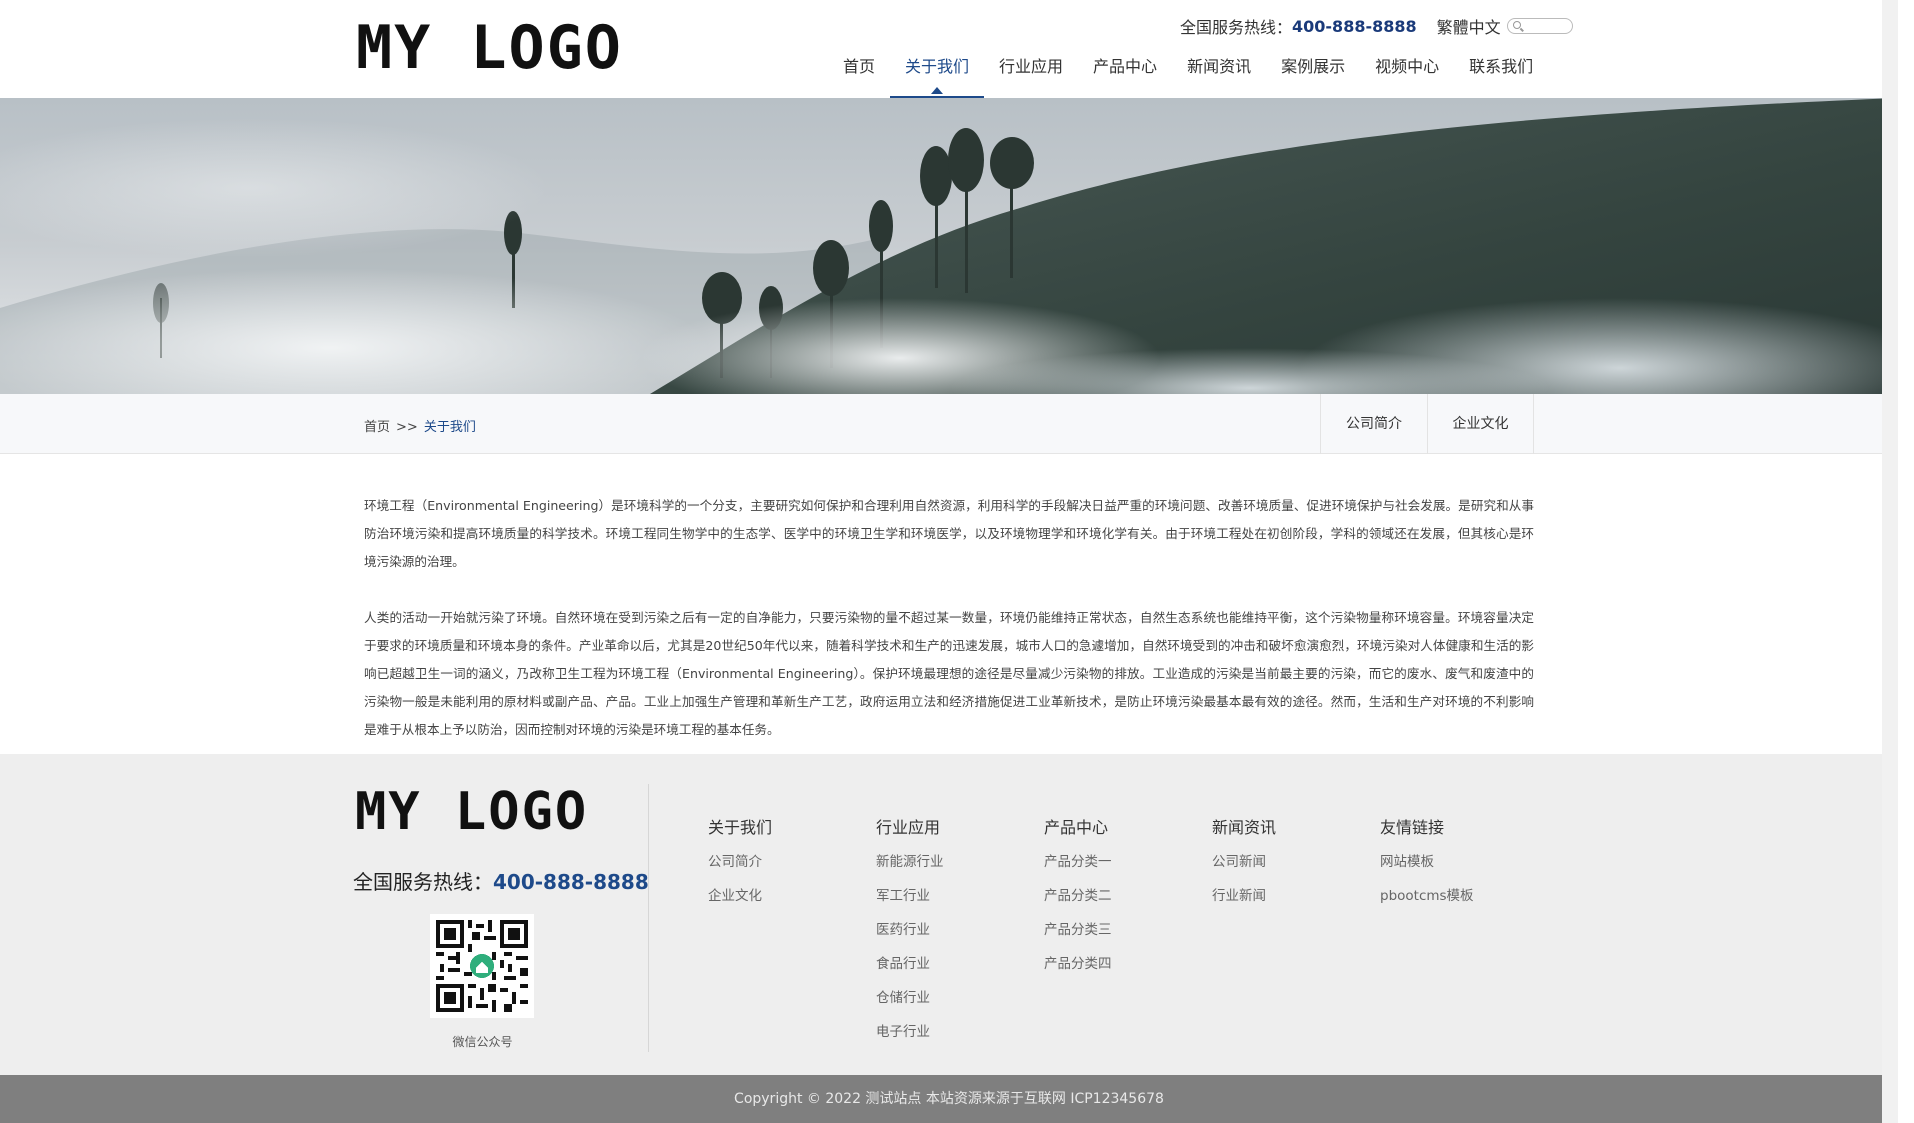  I want to click on sub-navigation-bar: 首页 >> 关于我们 公司简介 企业文化, so click(949, 424).